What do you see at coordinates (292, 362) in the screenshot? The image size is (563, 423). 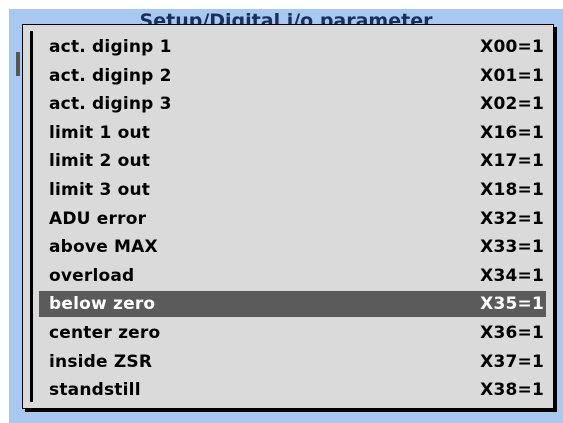 I see `menu-item-inside-zsr: inside ZSR X37=1` at bounding box center [292, 362].